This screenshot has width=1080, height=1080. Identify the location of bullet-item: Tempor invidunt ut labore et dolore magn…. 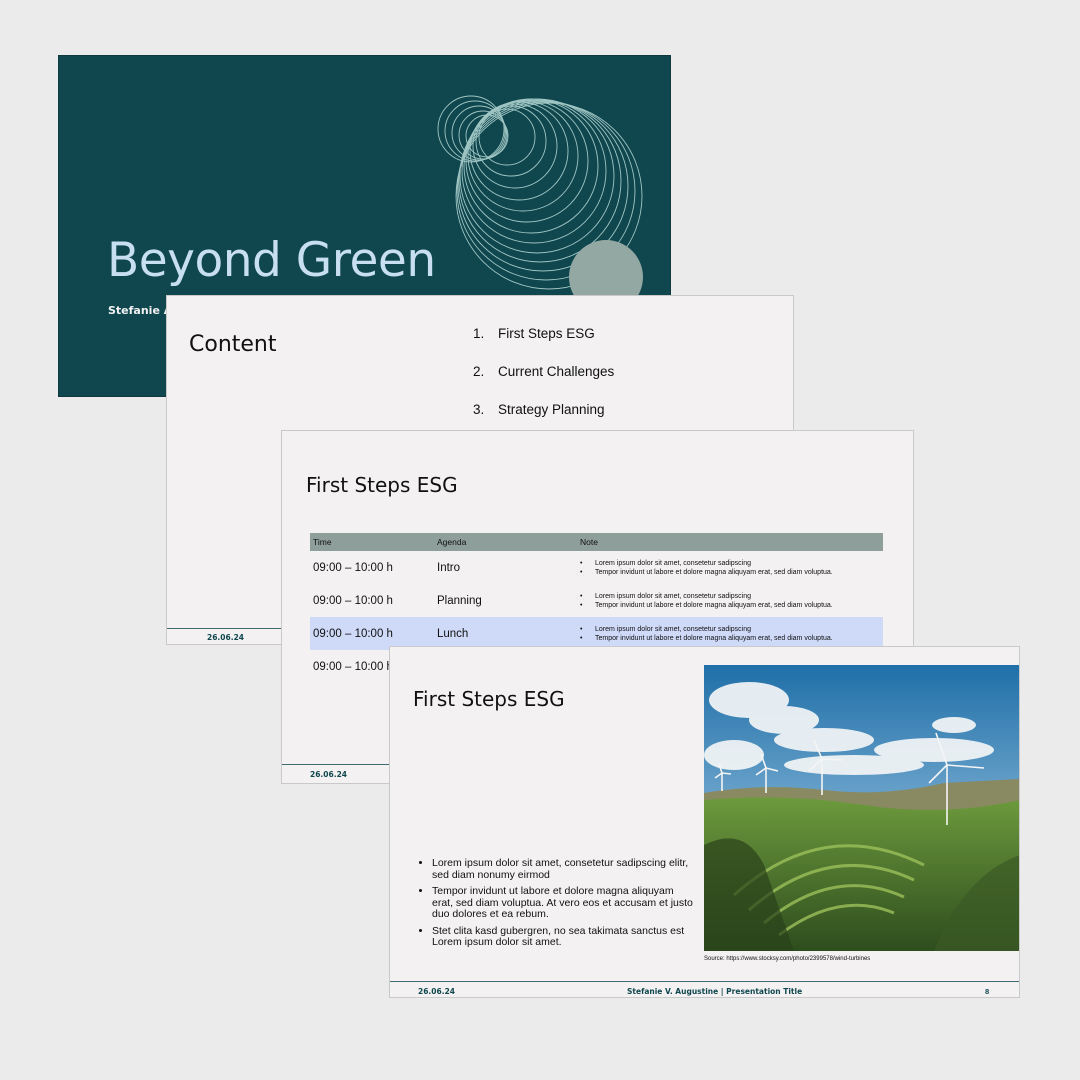
(563, 903).